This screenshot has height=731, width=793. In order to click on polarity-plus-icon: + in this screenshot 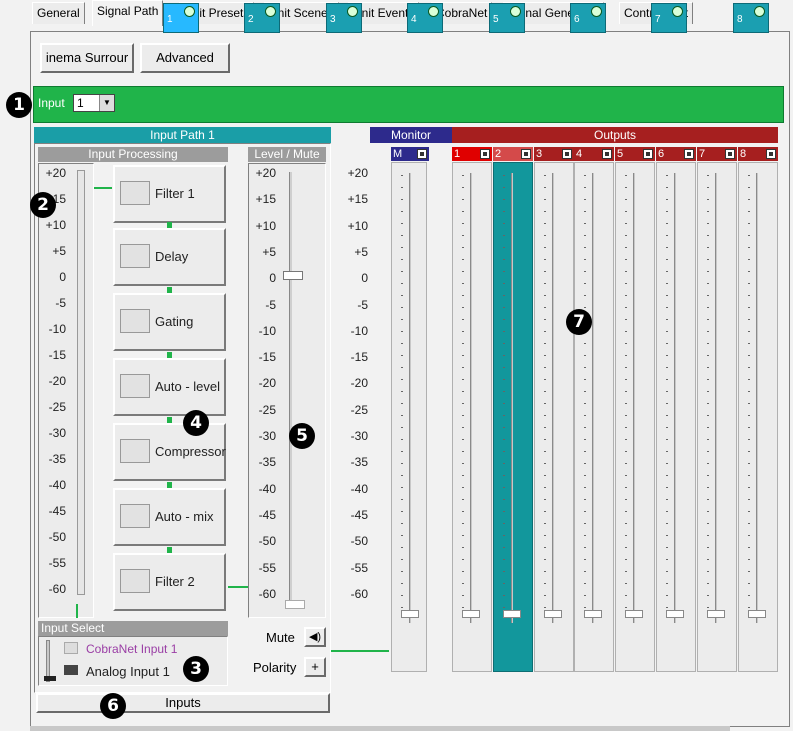, I will do `click(315, 667)`.